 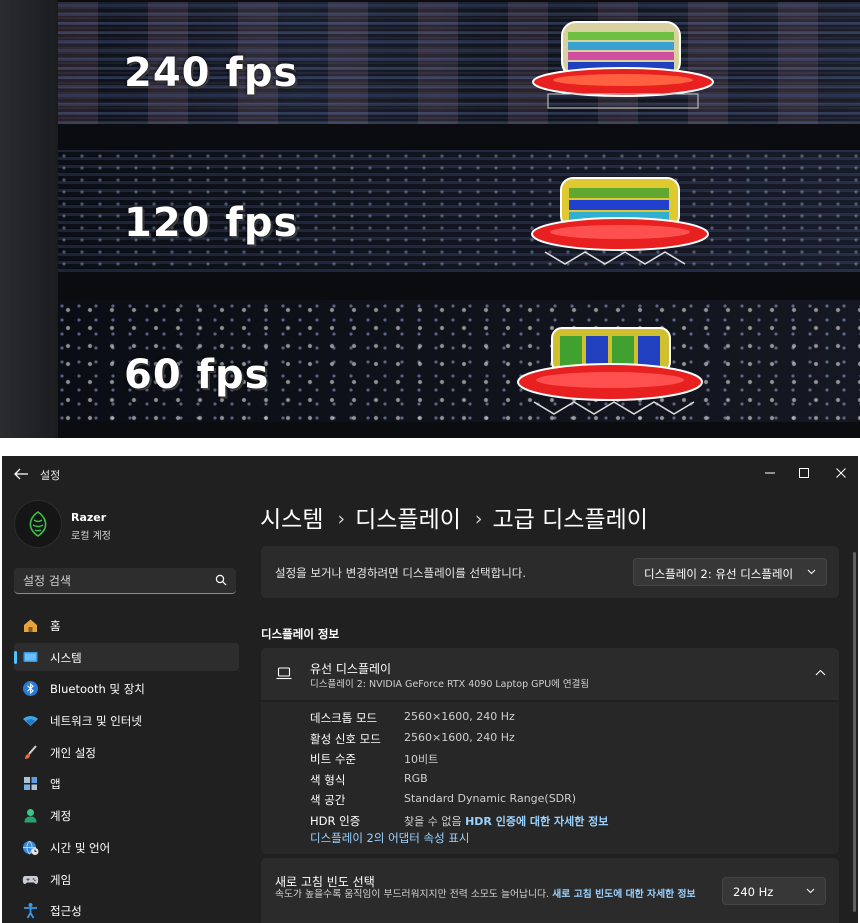 I want to click on globe-clock-icon, so click(x=31, y=847).